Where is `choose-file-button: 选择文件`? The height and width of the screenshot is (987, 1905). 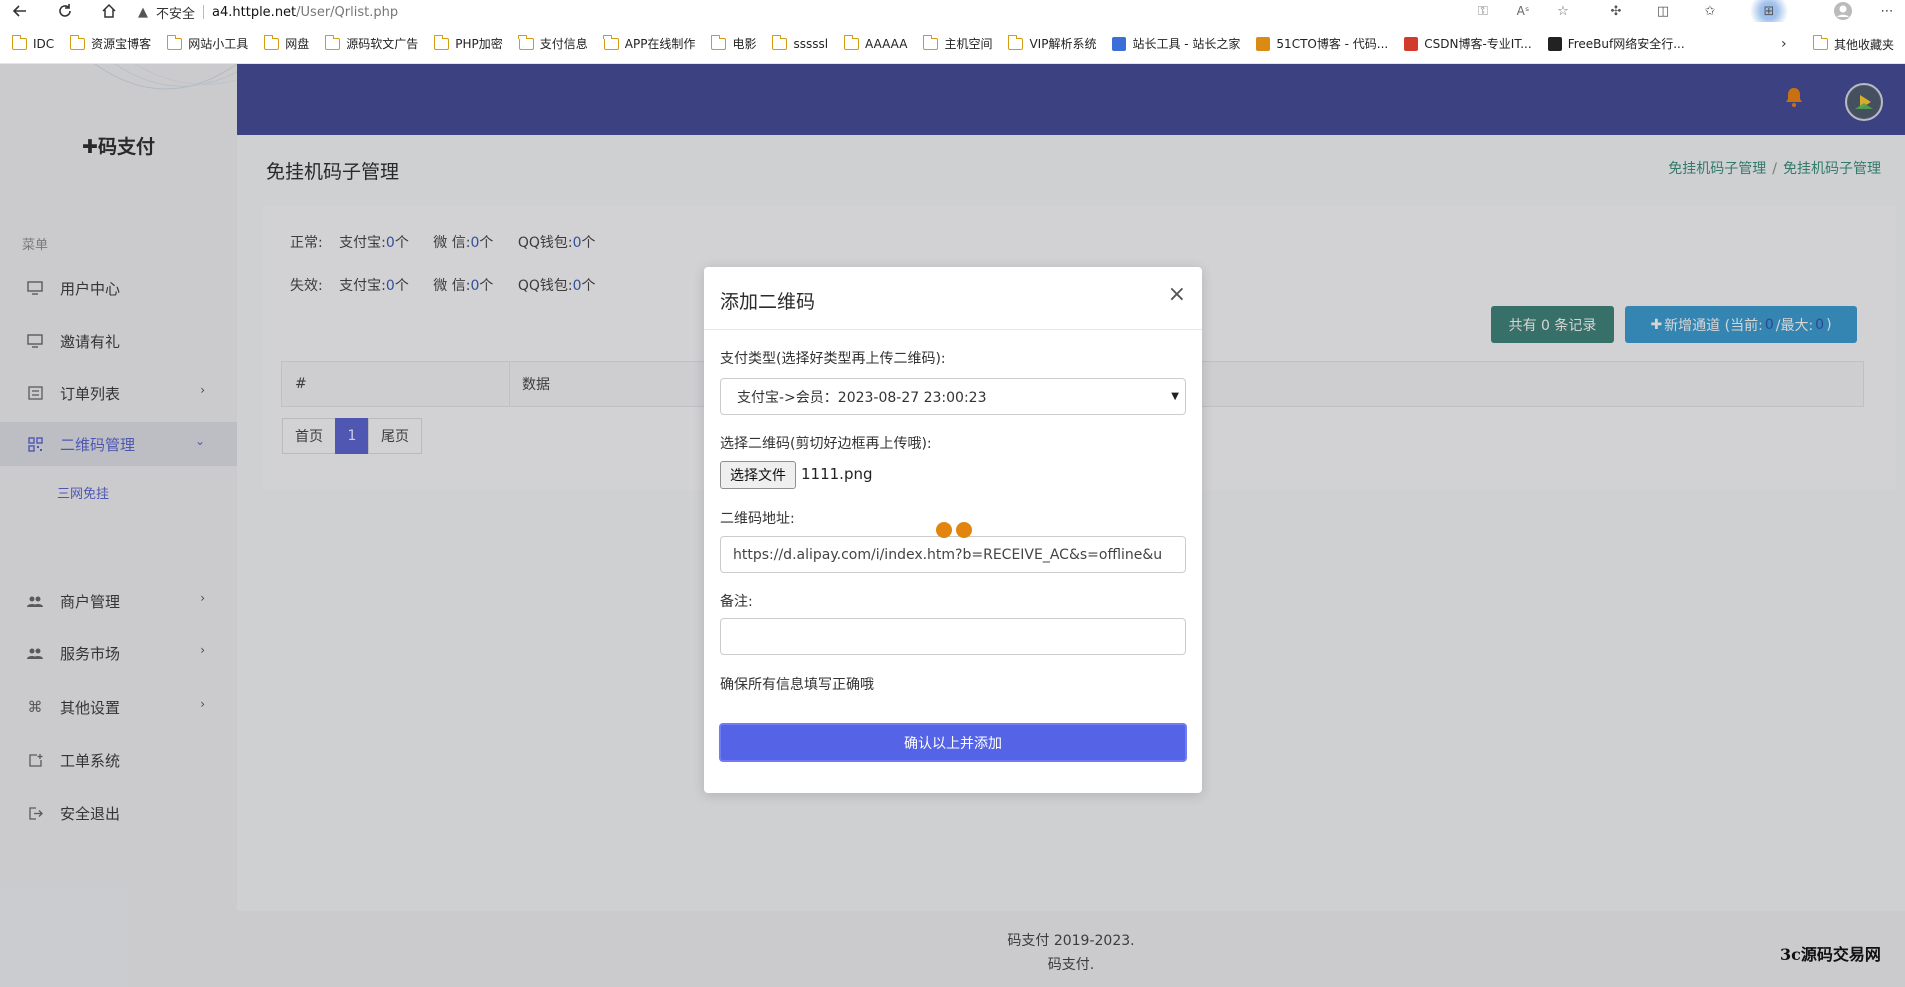 choose-file-button: 选择文件 is located at coordinates (758, 475).